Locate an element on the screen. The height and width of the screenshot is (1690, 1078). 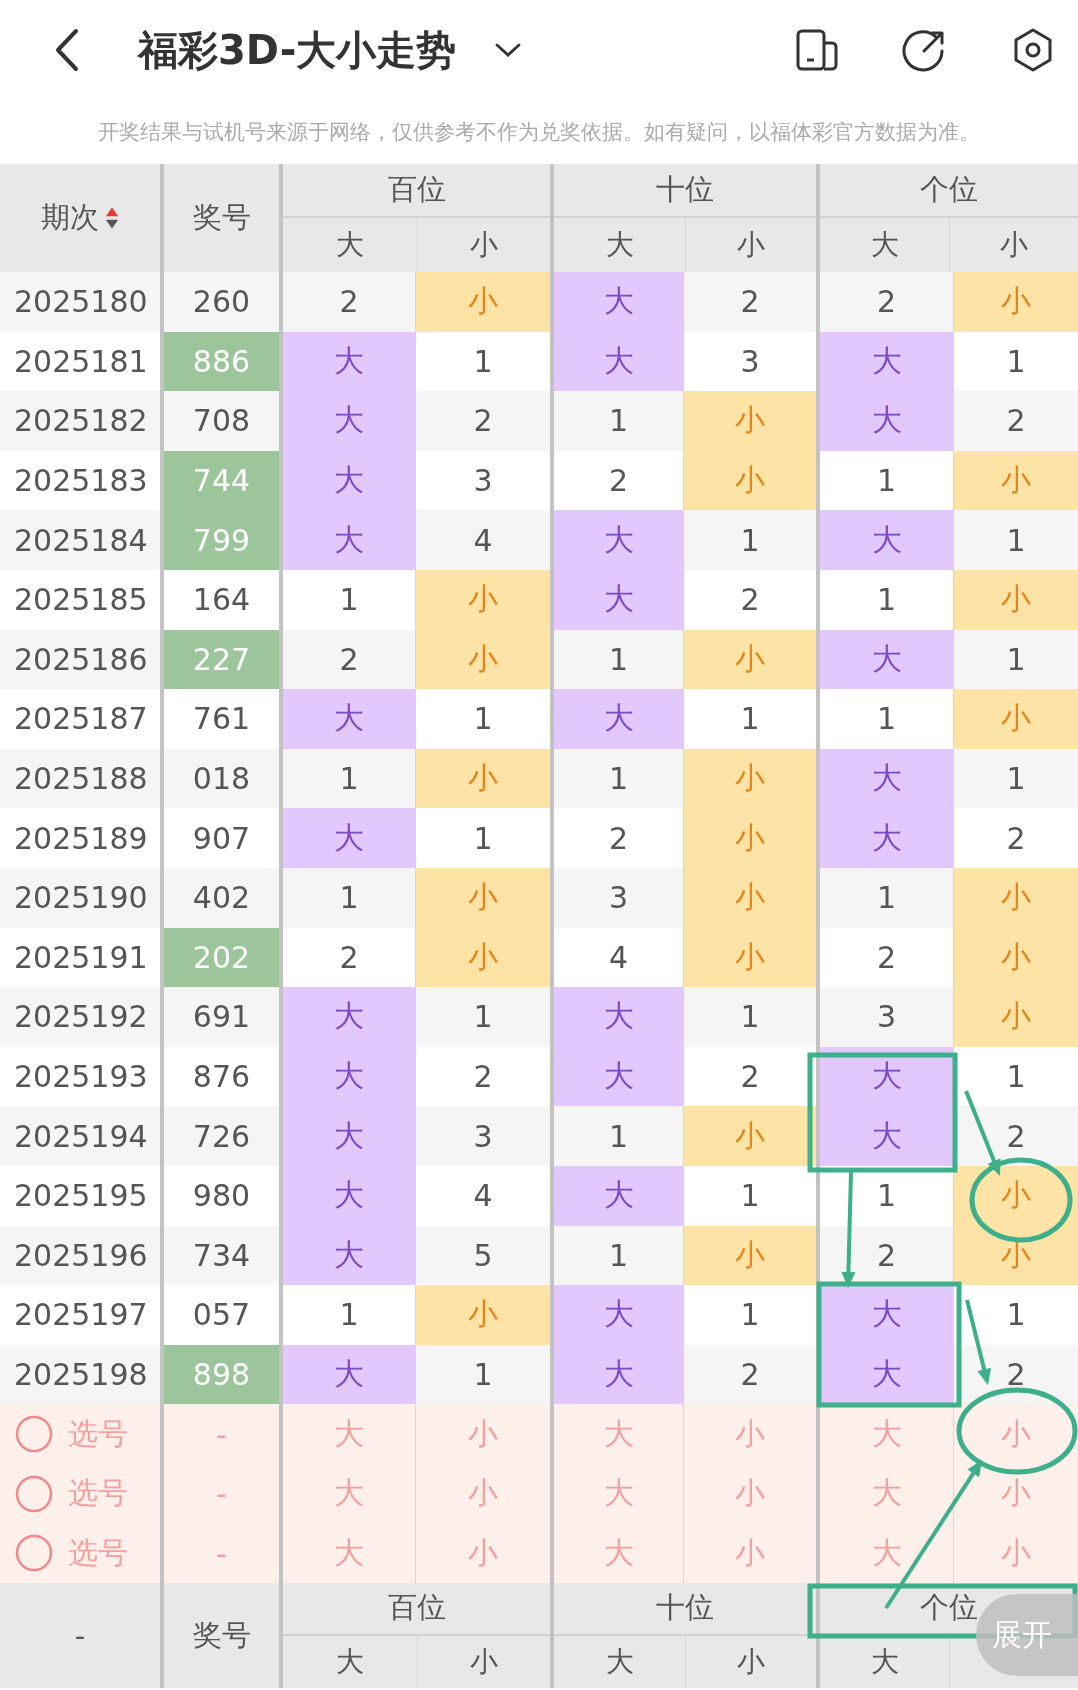
device-icon is located at coordinates (817, 50).